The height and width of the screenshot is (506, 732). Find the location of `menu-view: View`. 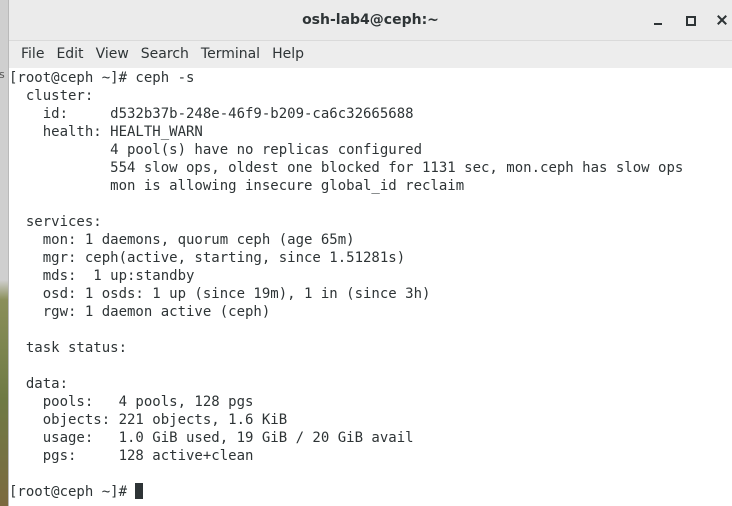

menu-view: View is located at coordinates (112, 54).